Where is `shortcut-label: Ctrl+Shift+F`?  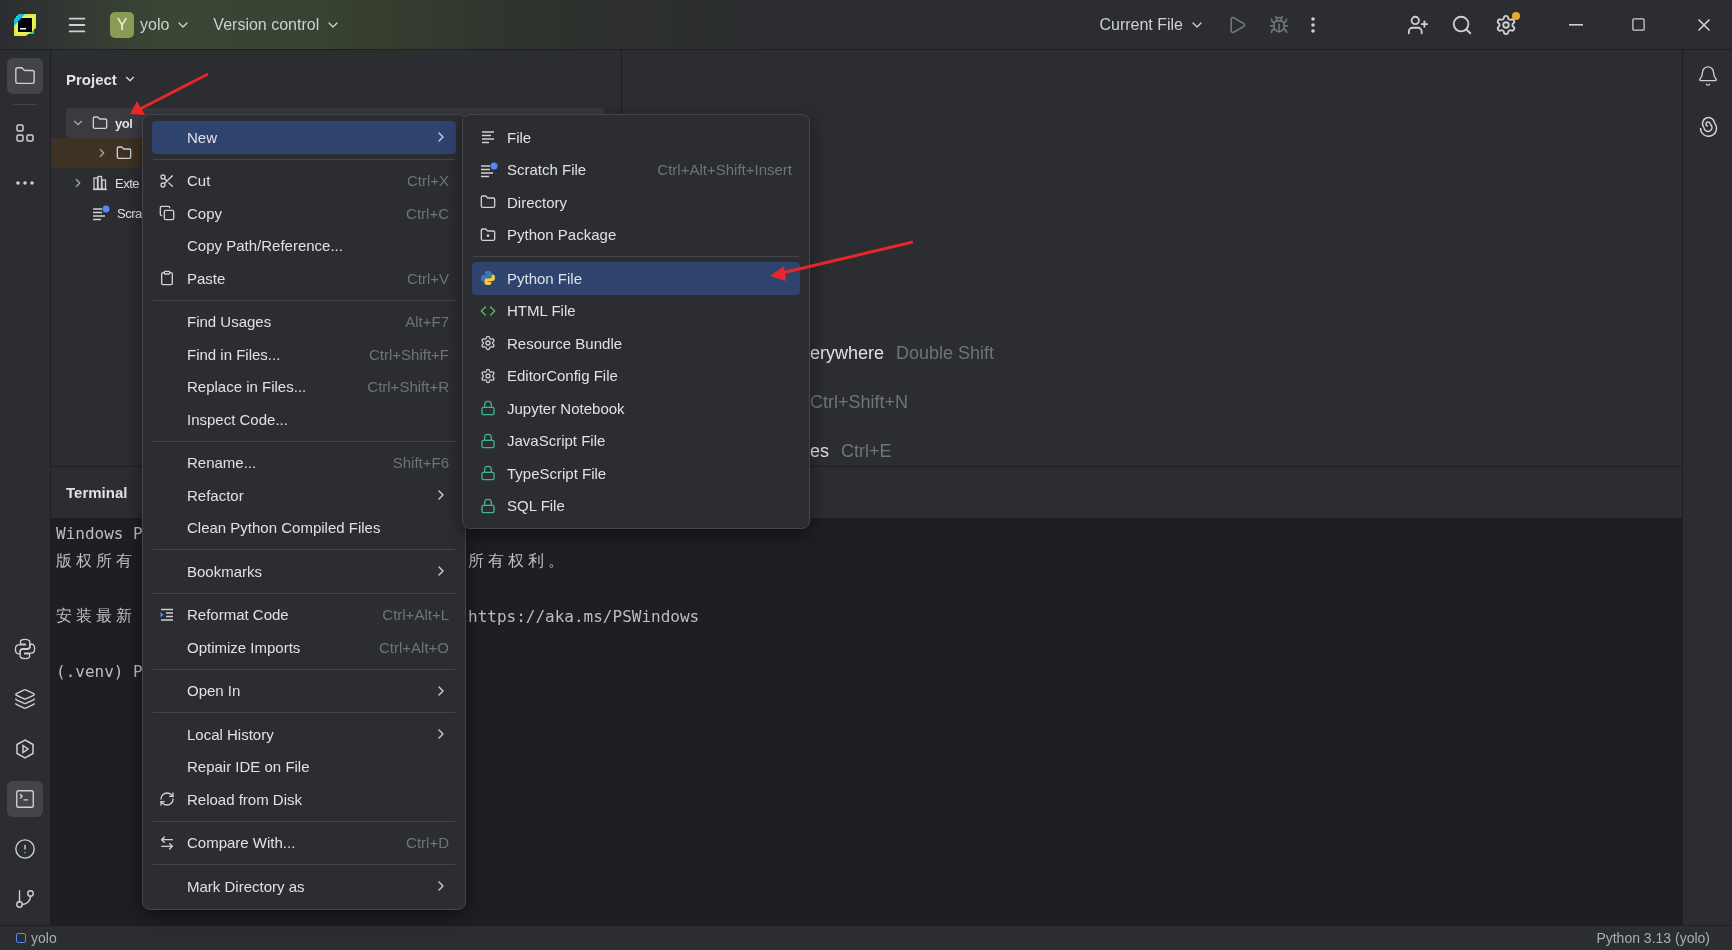 shortcut-label: Ctrl+Shift+F is located at coordinates (408, 354).